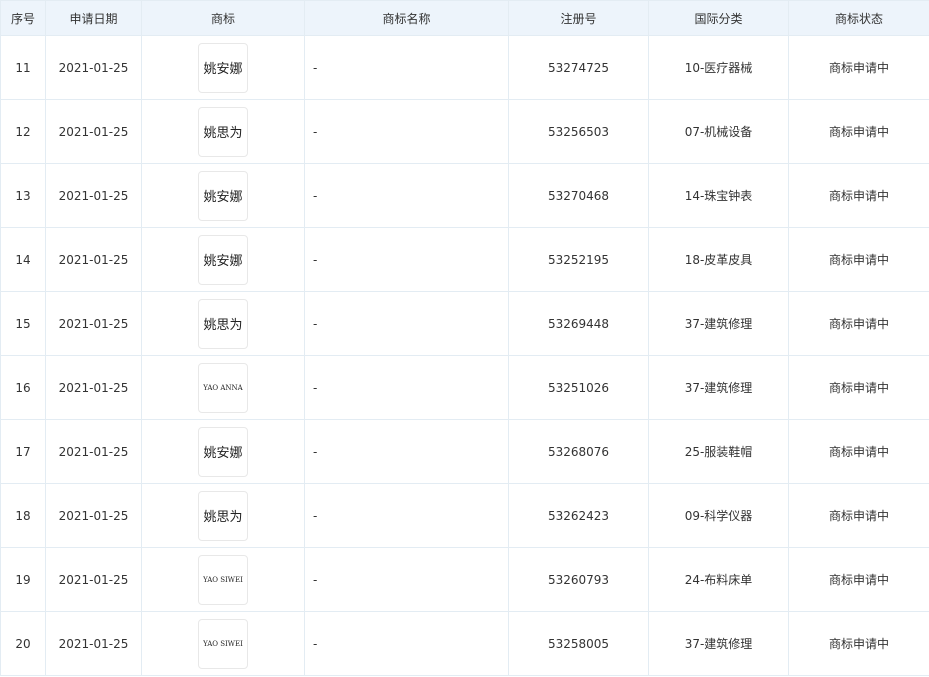 The height and width of the screenshot is (677, 929). I want to click on table-row: 15 2021-01-25 姚思为 -53269448 37-建筑修理 商标申请中, so click(464, 323).